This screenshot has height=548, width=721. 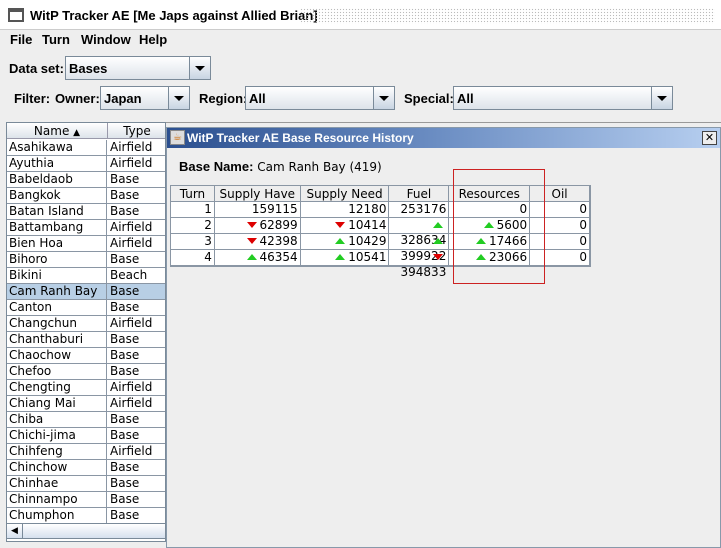 What do you see at coordinates (86, 404) in the screenshot?
I see `table-row: Chiang Mai Airfield` at bounding box center [86, 404].